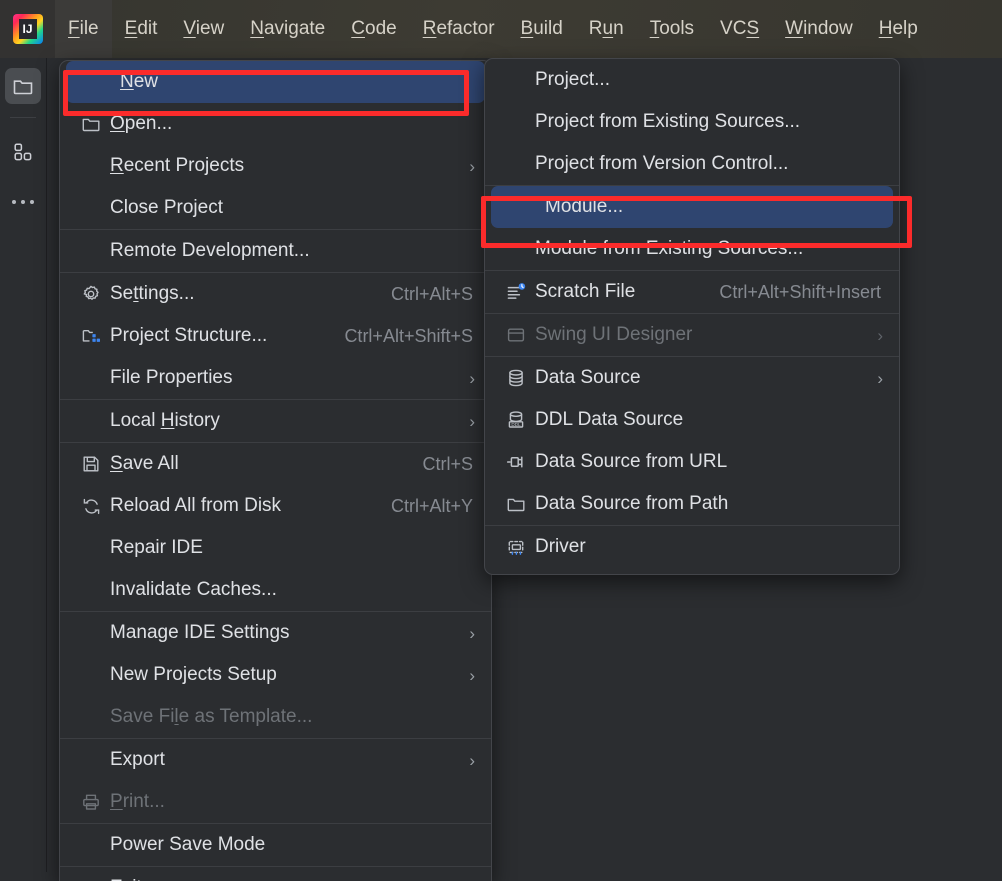 The width and height of the screenshot is (1002, 881). I want to click on menu-bar-item-run: Run, so click(606, 29).